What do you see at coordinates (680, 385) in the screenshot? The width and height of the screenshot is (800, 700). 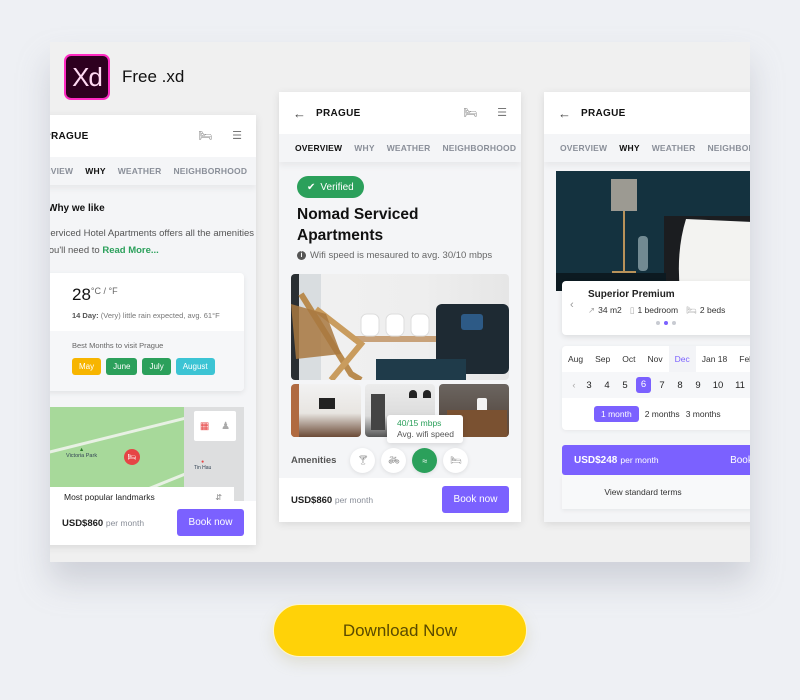 I see `day-option: 8` at bounding box center [680, 385].